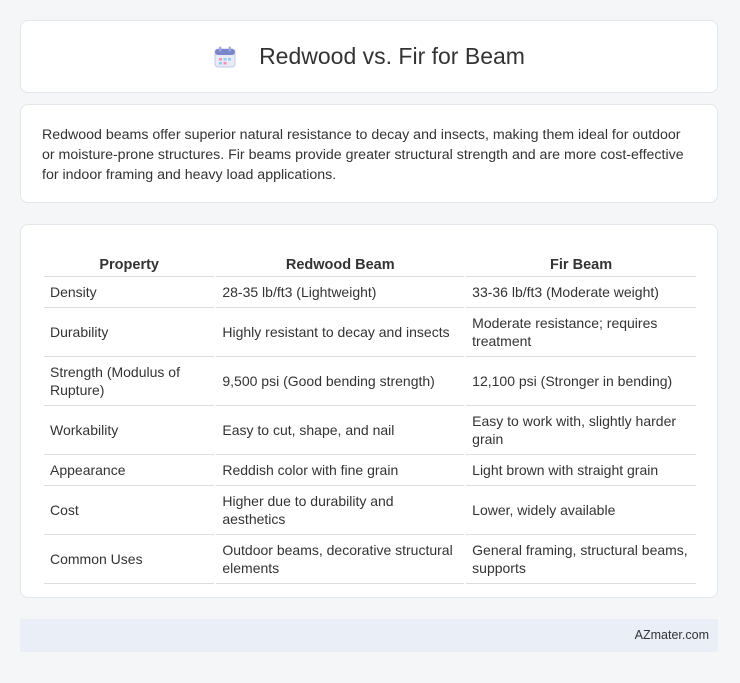  What do you see at coordinates (340, 510) in the screenshot?
I see `redwood-cell: Higher due to durability and aesthetics` at bounding box center [340, 510].